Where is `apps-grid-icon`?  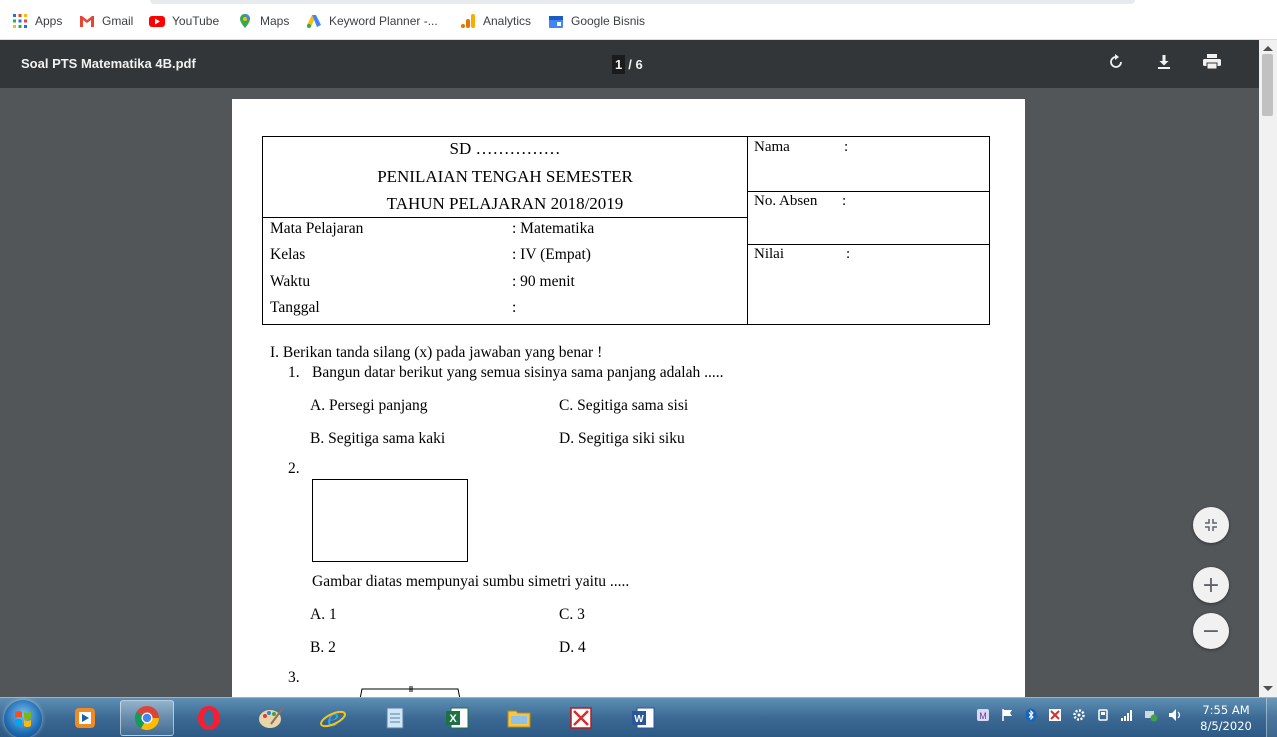
apps-grid-icon is located at coordinates (20, 21).